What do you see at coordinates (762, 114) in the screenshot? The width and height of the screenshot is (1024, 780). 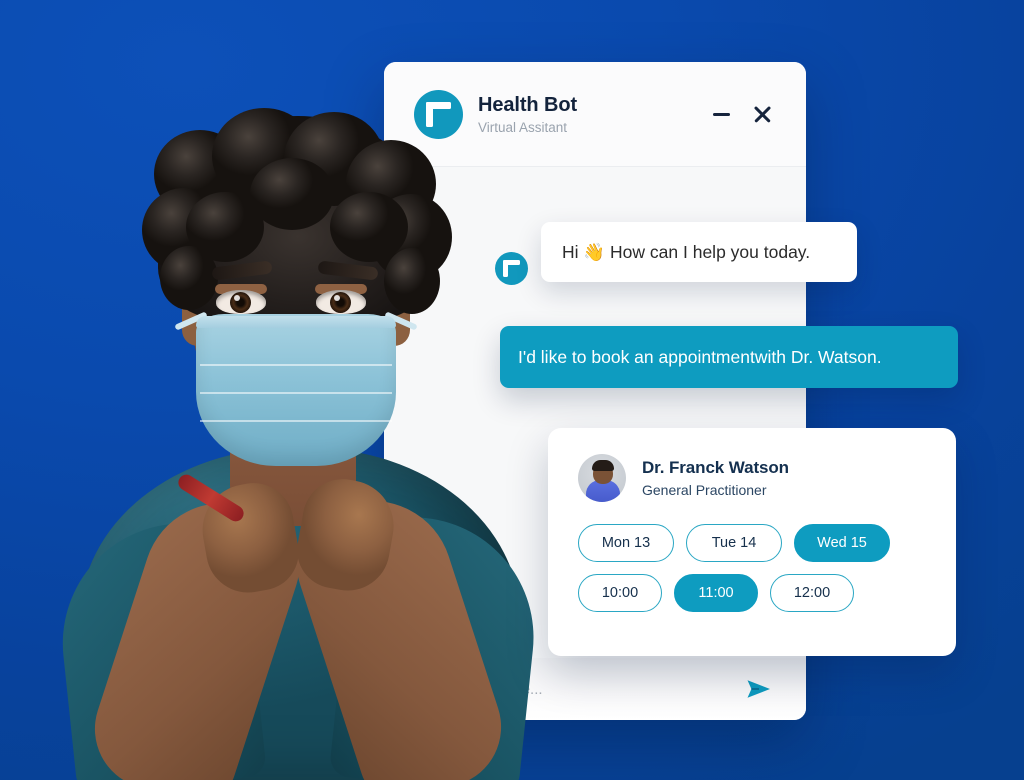 I see `close-icon` at bounding box center [762, 114].